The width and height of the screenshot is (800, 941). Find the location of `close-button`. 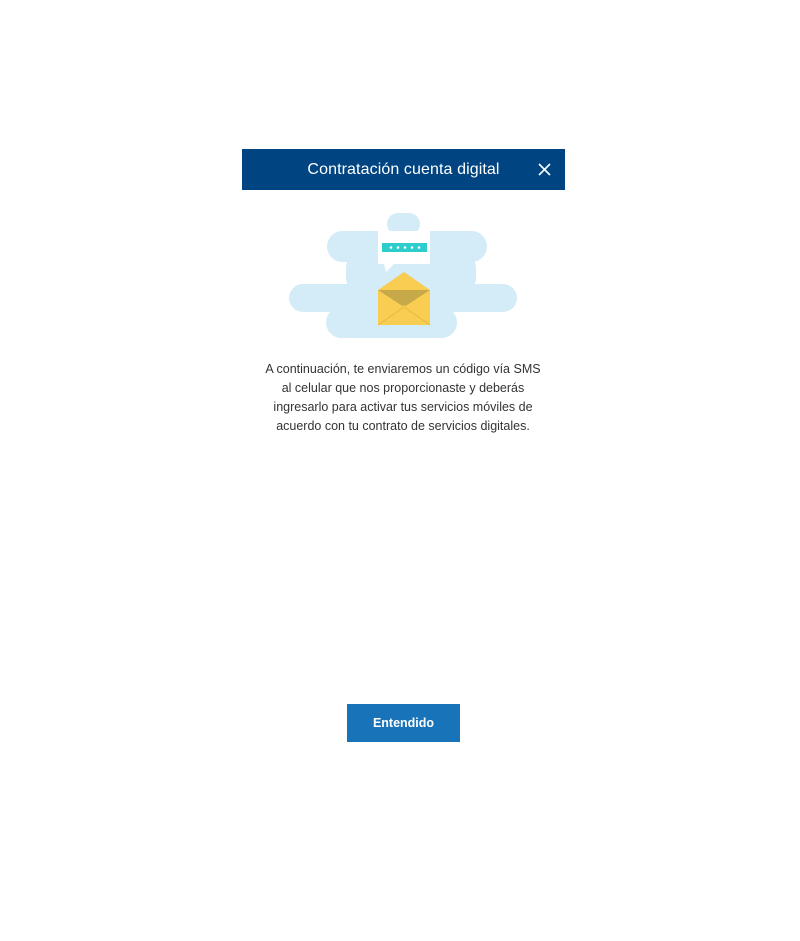

close-button is located at coordinates (544, 169).